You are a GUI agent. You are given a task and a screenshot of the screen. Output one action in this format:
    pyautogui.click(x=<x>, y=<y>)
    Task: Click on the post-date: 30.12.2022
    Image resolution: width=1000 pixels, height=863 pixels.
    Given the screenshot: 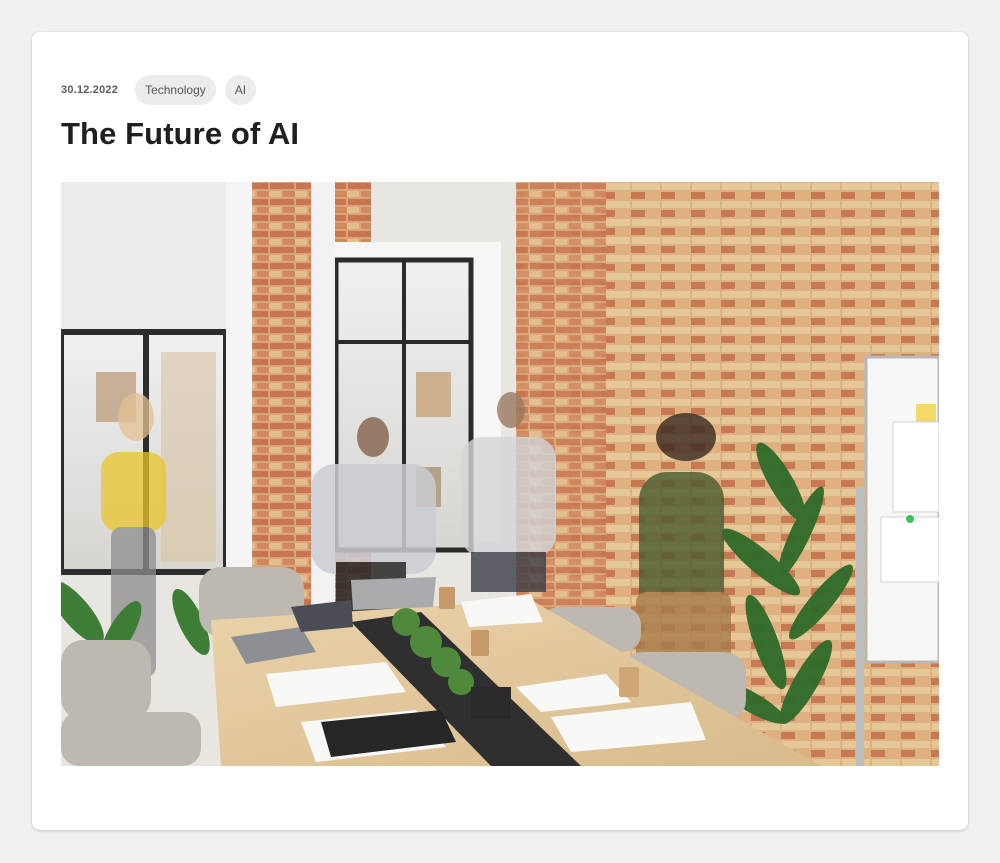 What is the action you would take?
    pyautogui.click(x=90, y=90)
    